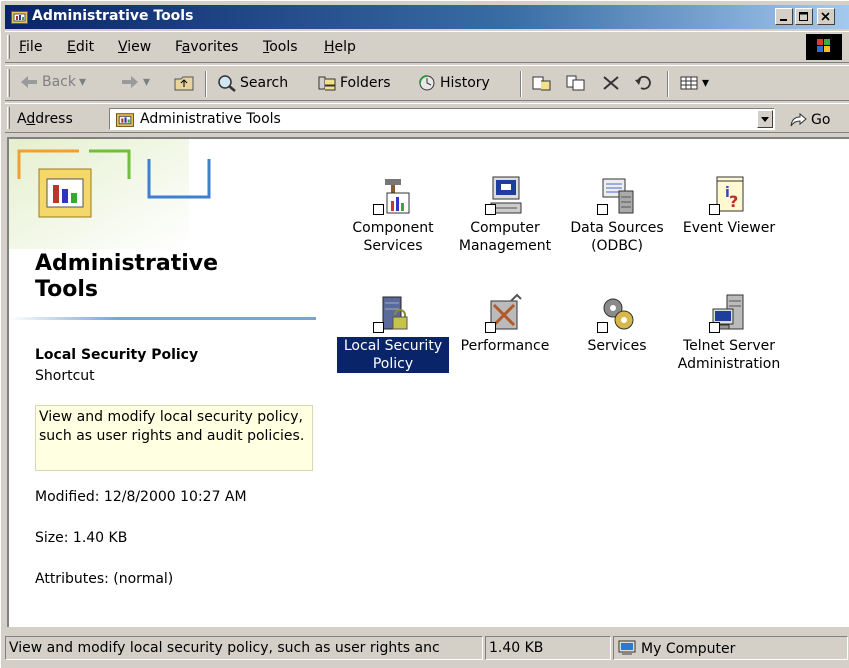  I want to click on windows-logo, so click(824, 47).